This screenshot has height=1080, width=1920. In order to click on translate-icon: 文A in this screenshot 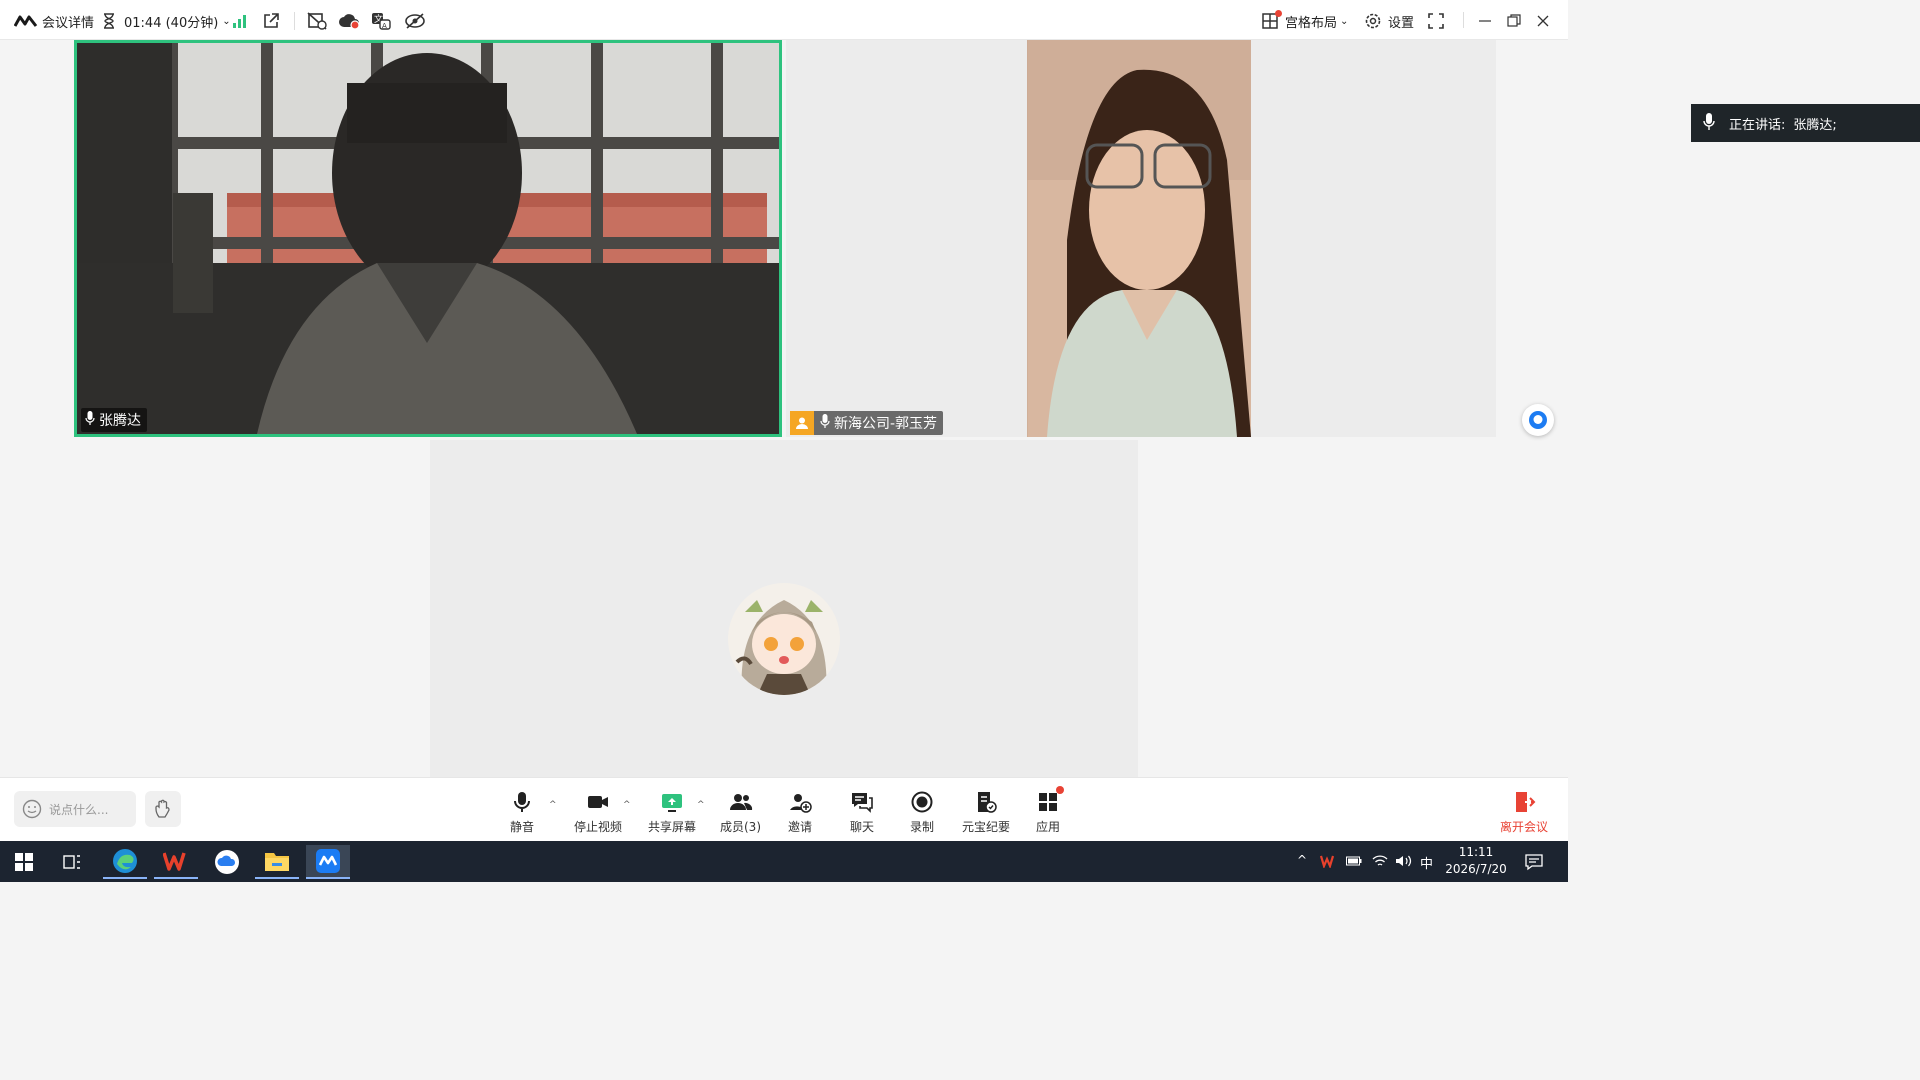, I will do `click(381, 21)`.